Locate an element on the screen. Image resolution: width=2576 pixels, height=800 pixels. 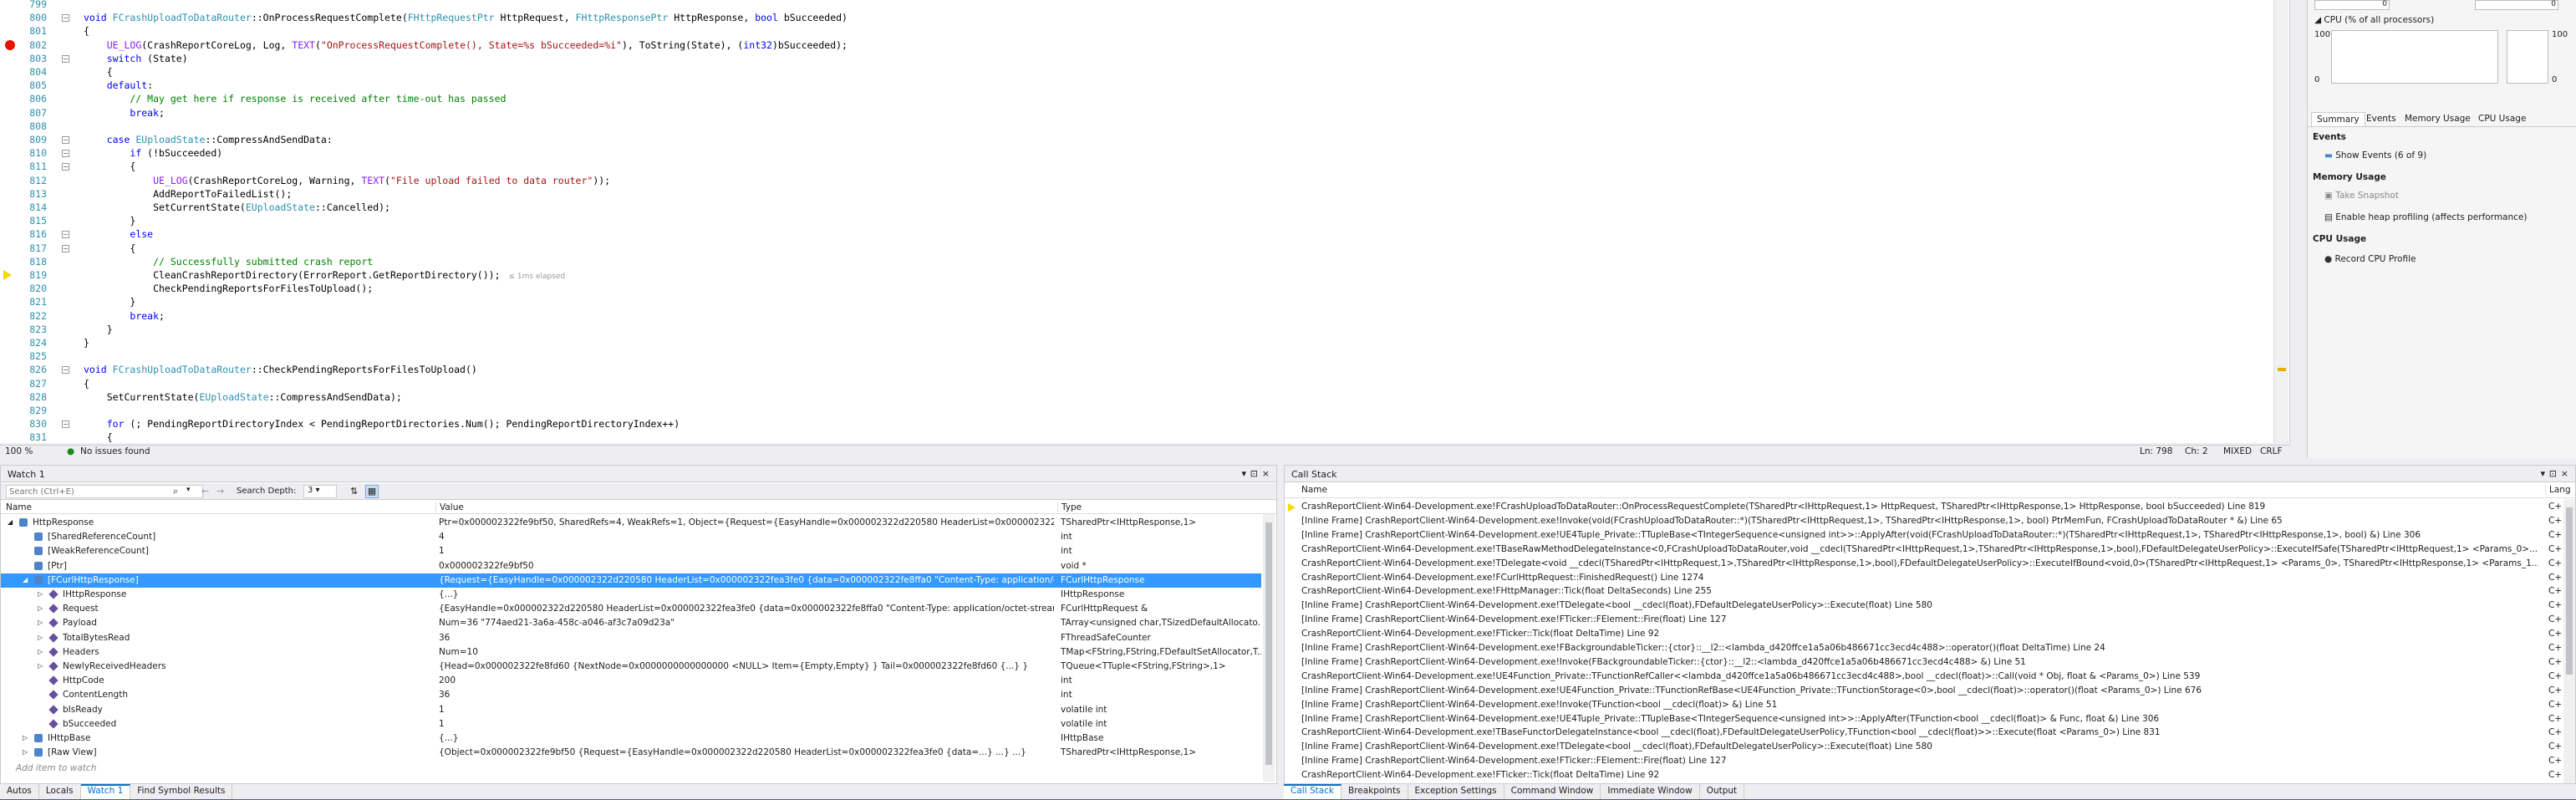
watch-value: 36 is located at coordinates (746, 638).